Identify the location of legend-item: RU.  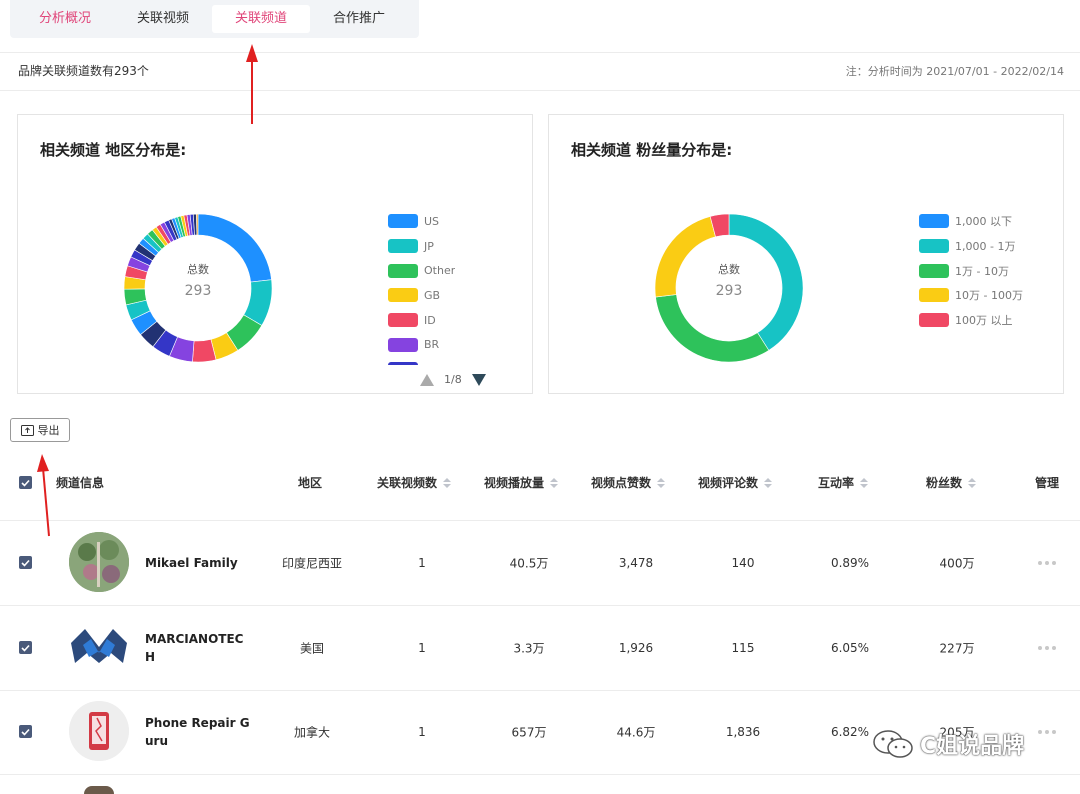
(421, 361).